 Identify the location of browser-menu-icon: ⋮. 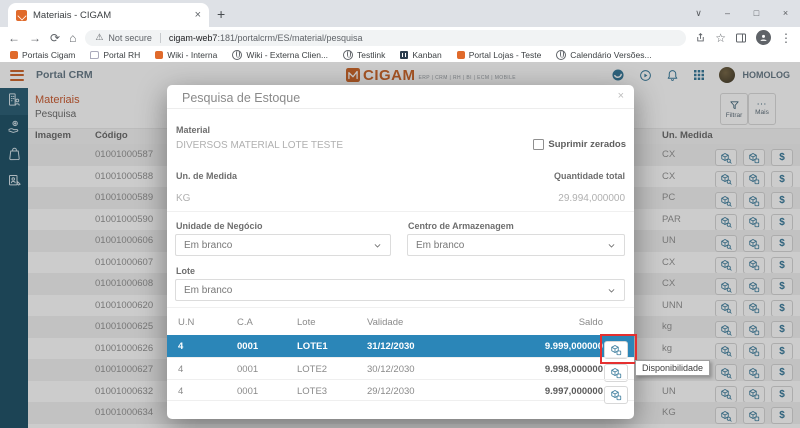
(786, 38).